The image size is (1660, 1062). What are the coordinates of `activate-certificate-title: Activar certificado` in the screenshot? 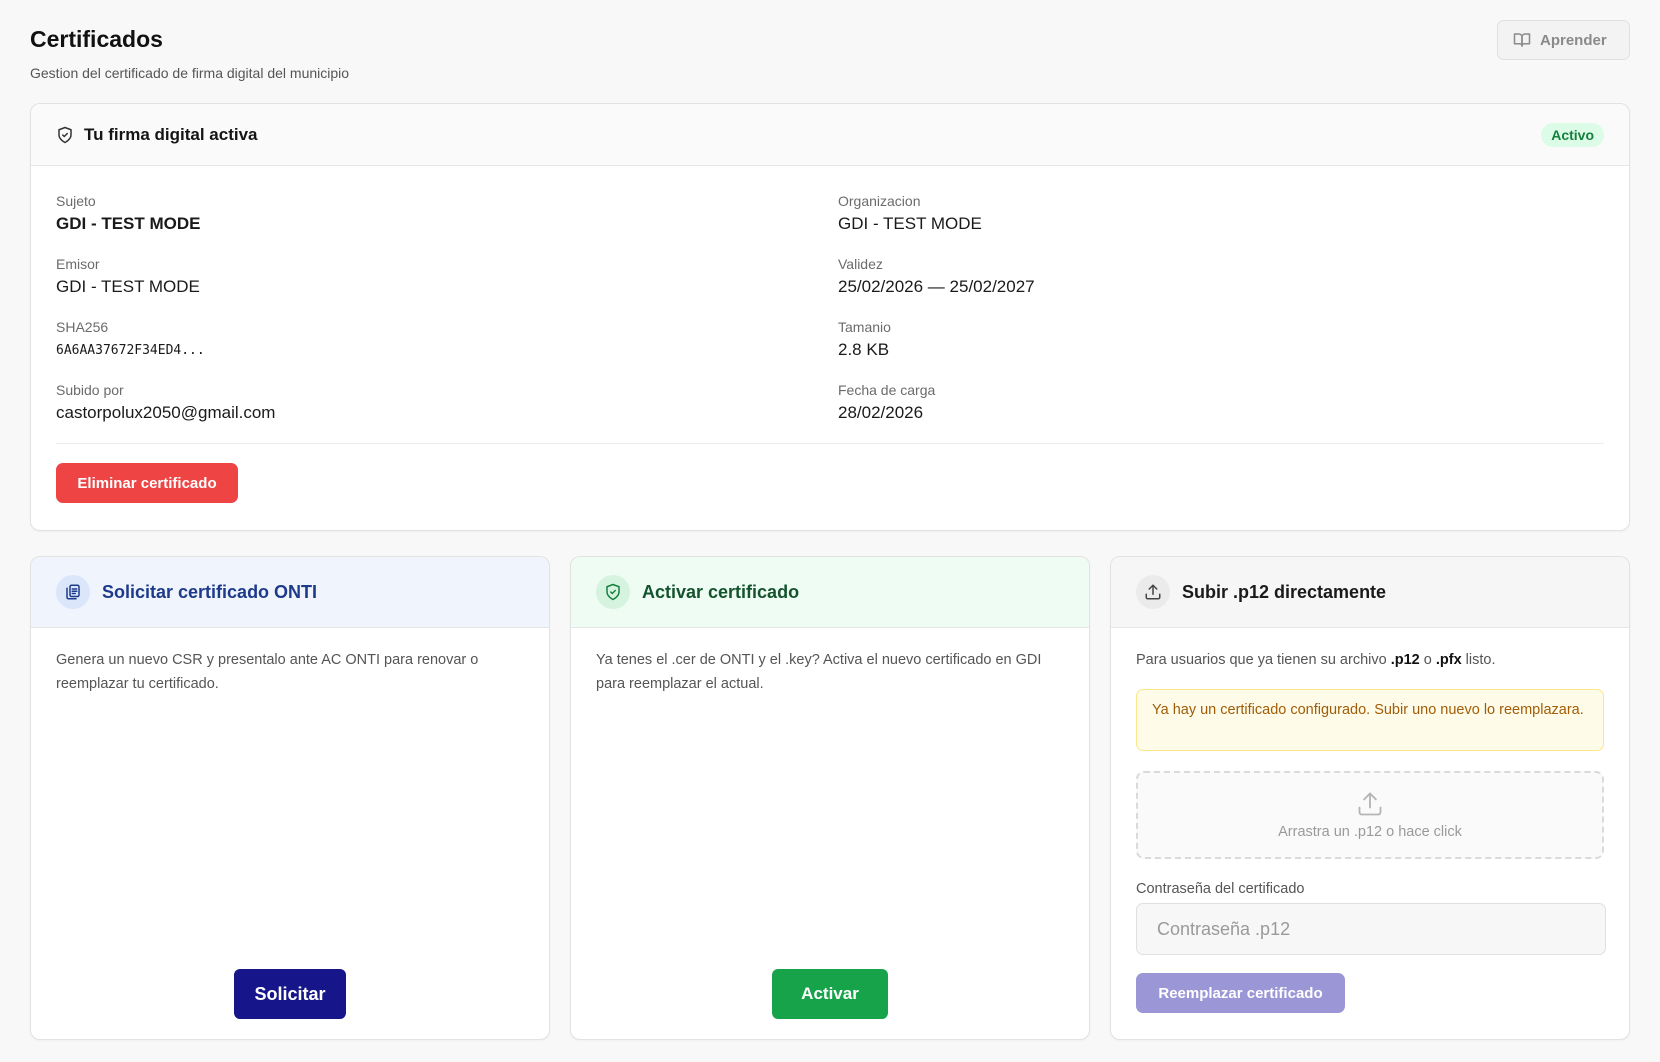 It's located at (721, 591).